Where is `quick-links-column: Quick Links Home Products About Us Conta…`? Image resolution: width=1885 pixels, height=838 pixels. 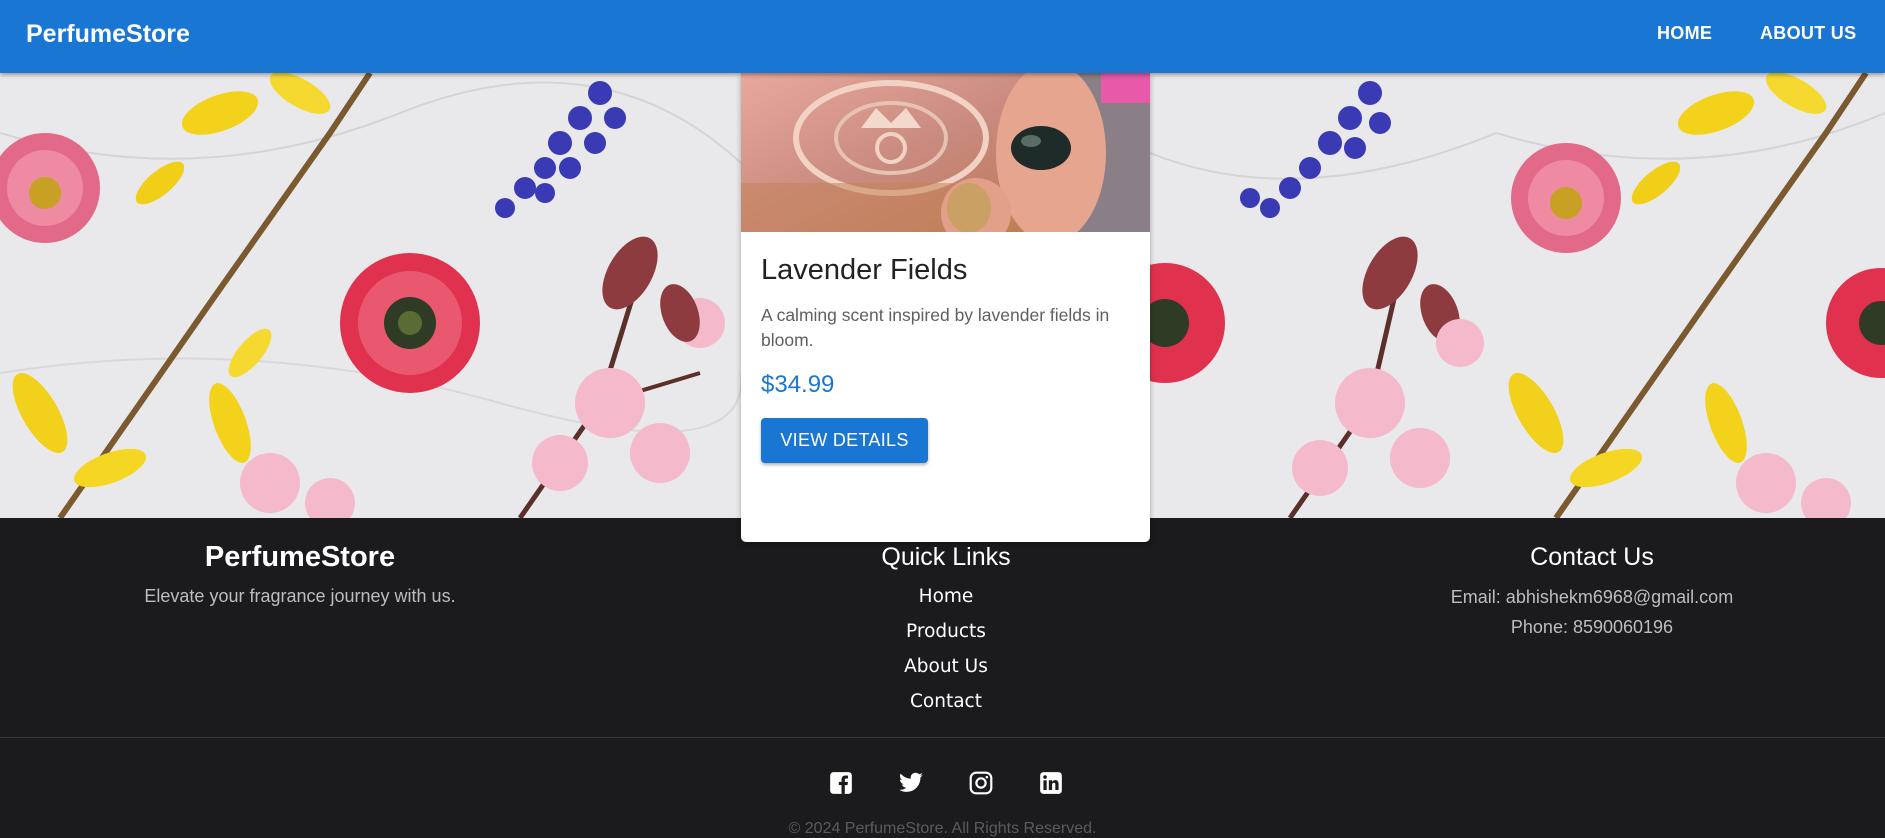
quick-links-column: Quick Links Home Products About Us Conta… is located at coordinates (946, 618).